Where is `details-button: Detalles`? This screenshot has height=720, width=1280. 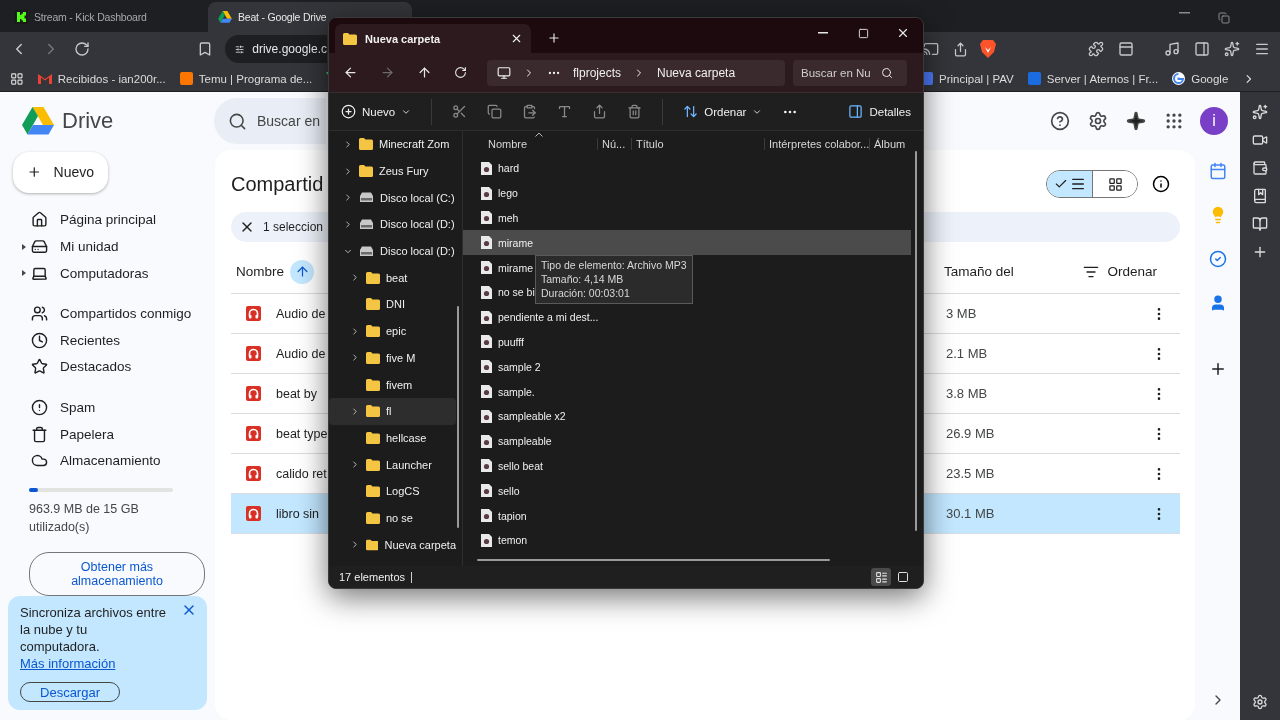 details-button: Detalles is located at coordinates (879, 111).